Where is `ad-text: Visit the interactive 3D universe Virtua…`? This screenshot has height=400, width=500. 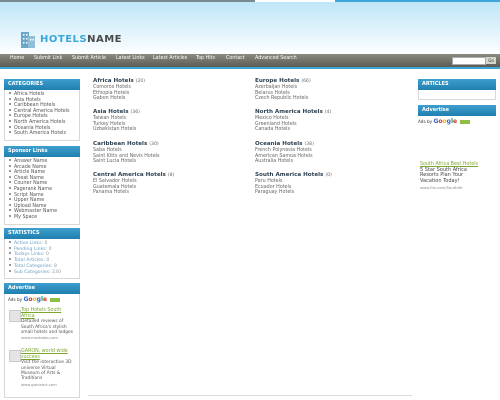 ad-text: Visit the interactive 3D universe Virtua… is located at coordinates (46, 371).